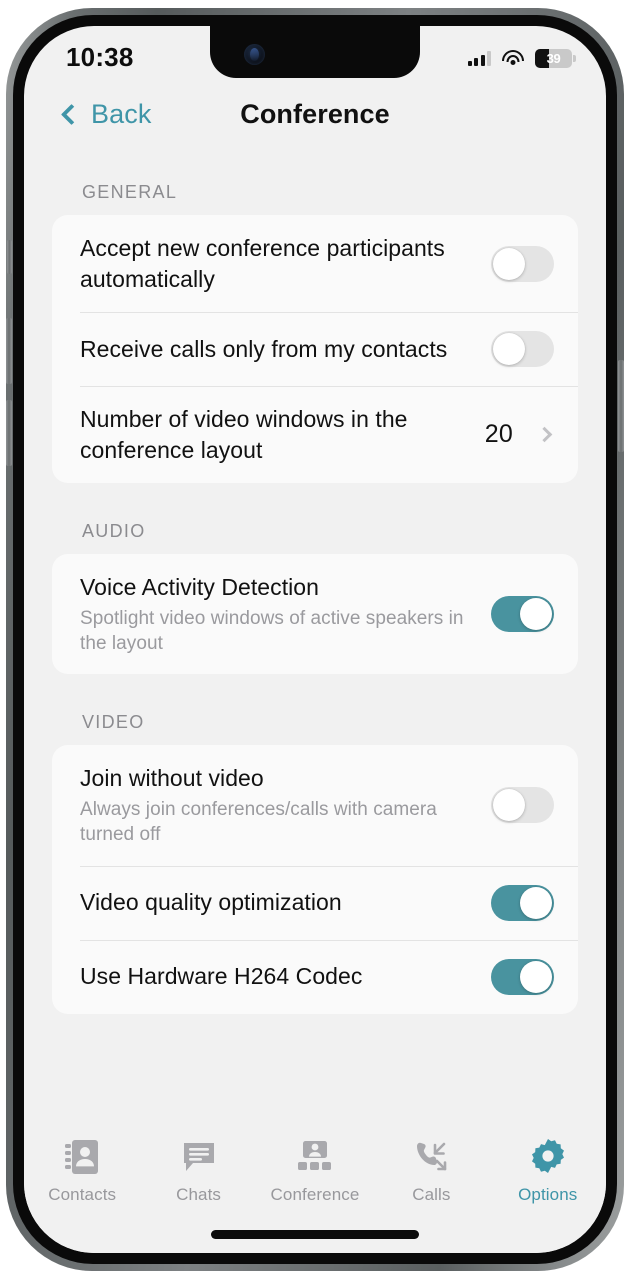 The width and height of the screenshot is (630, 1279). I want to click on row-text: Receive calls only from my contacts, so click(278, 349).